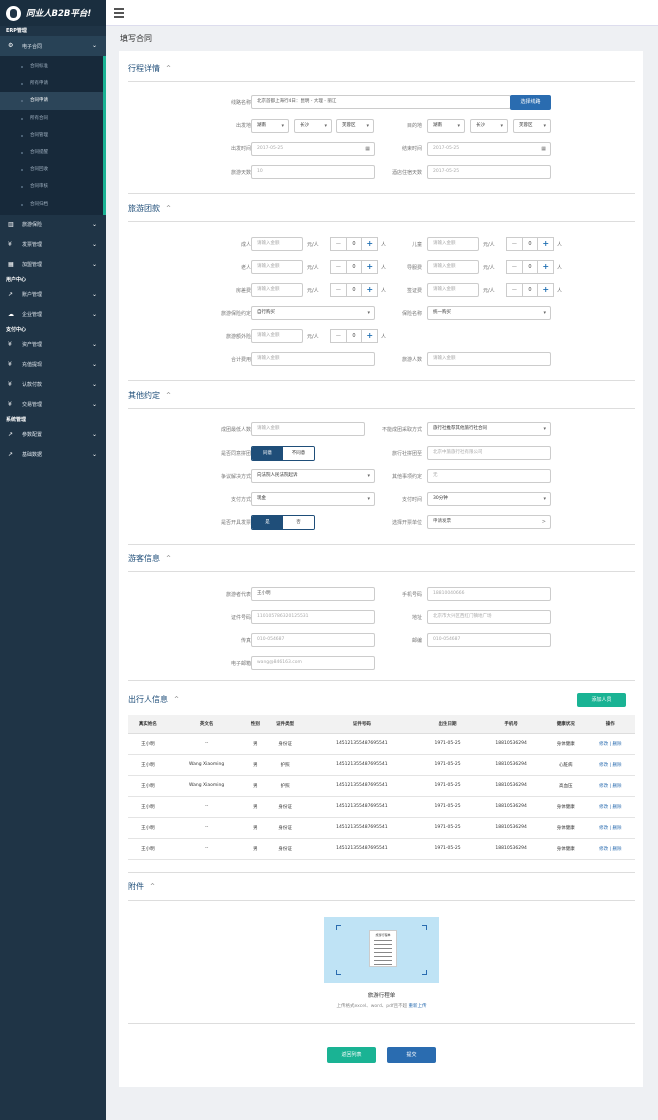  What do you see at coordinates (53, 225) in the screenshot?
I see `sidebar-item: ▥ 旅游保险 ⌄` at bounding box center [53, 225].